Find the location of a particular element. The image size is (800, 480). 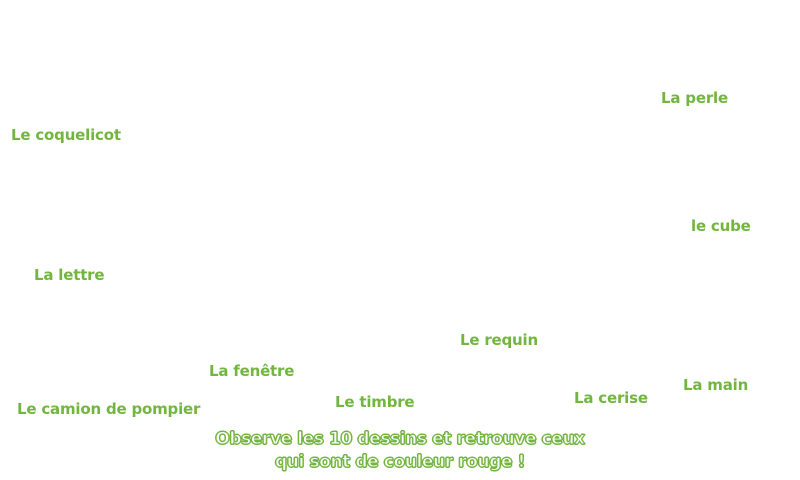

label-le-timbre: Le timbre is located at coordinates (375, 402).